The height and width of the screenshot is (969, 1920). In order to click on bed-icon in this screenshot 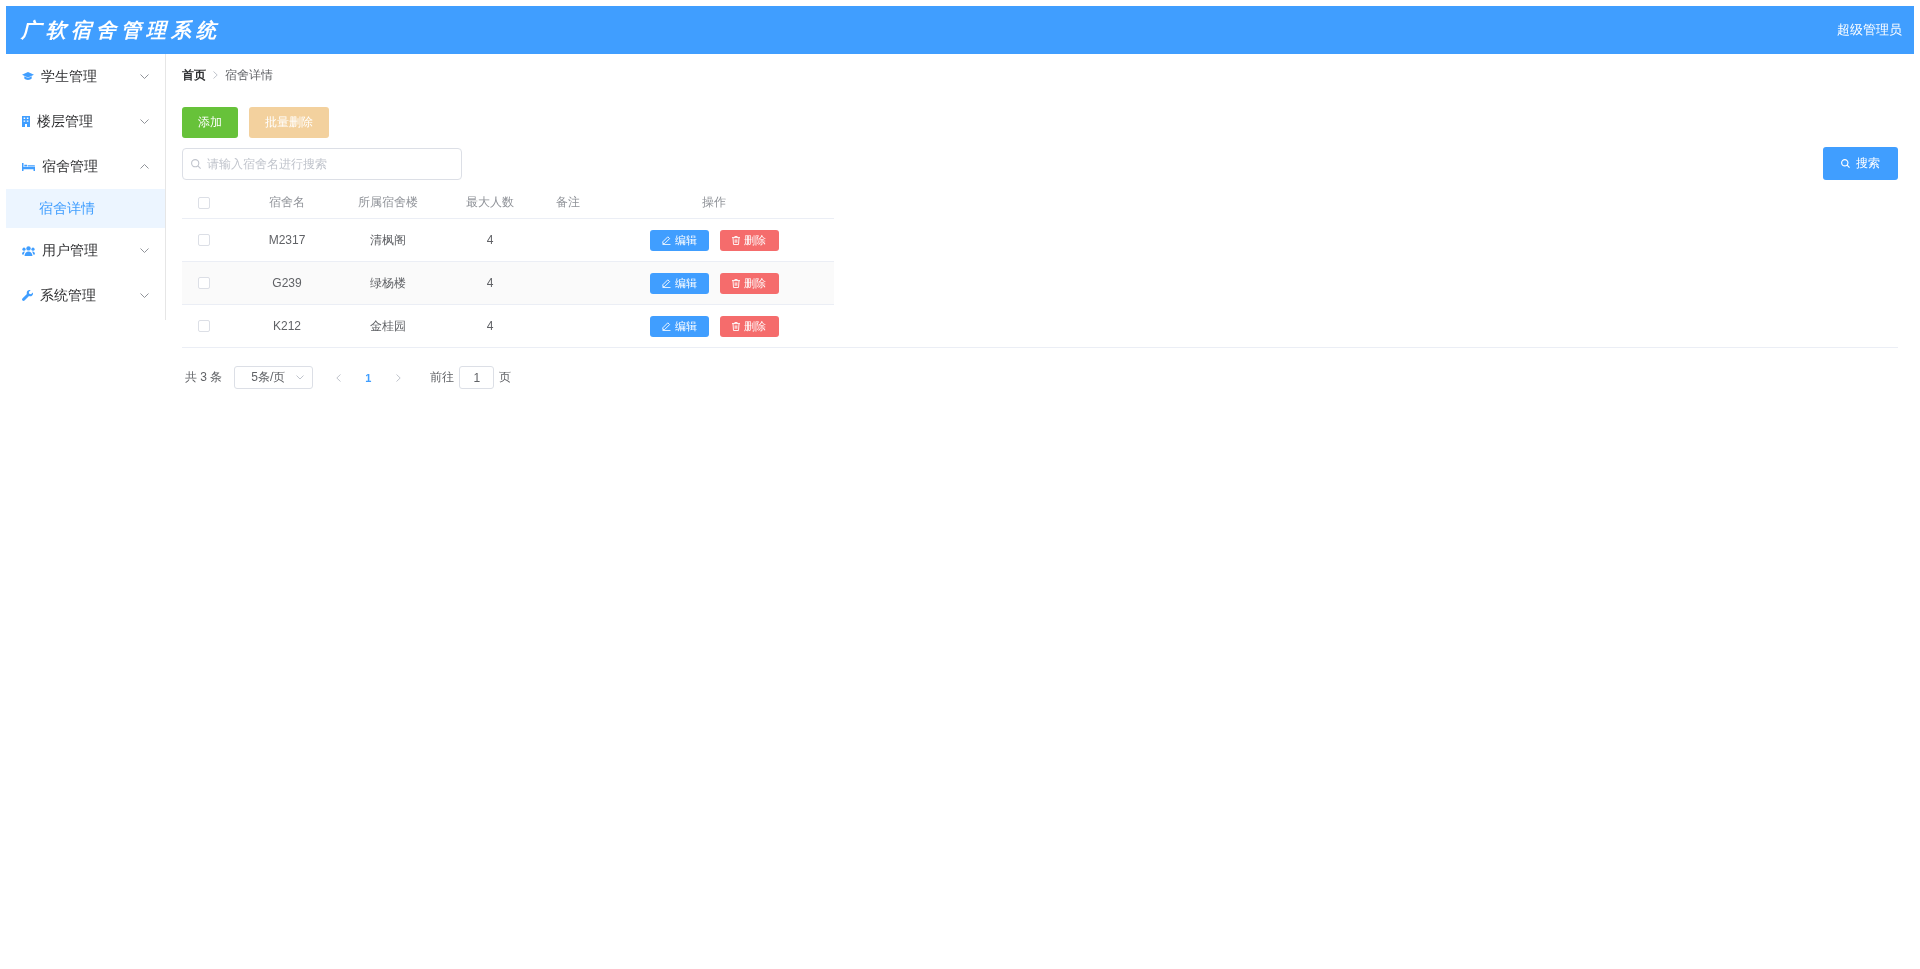, I will do `click(28, 166)`.